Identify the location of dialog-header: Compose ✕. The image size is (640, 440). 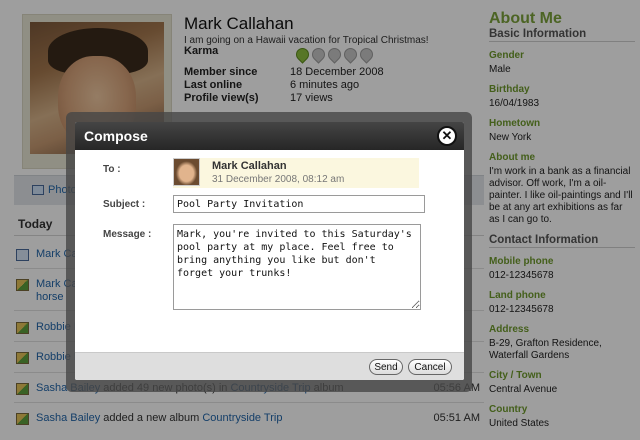
(269, 136).